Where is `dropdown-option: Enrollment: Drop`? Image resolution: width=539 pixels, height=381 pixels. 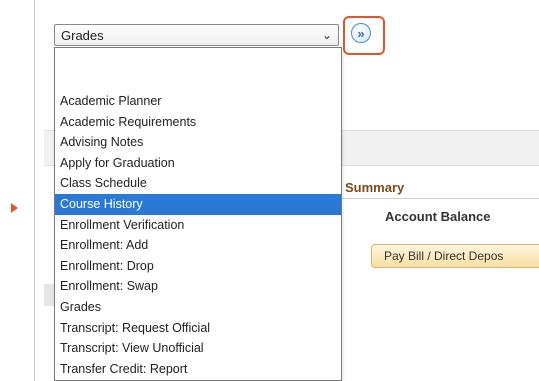
dropdown-option: Enrollment: Drop is located at coordinates (198, 266).